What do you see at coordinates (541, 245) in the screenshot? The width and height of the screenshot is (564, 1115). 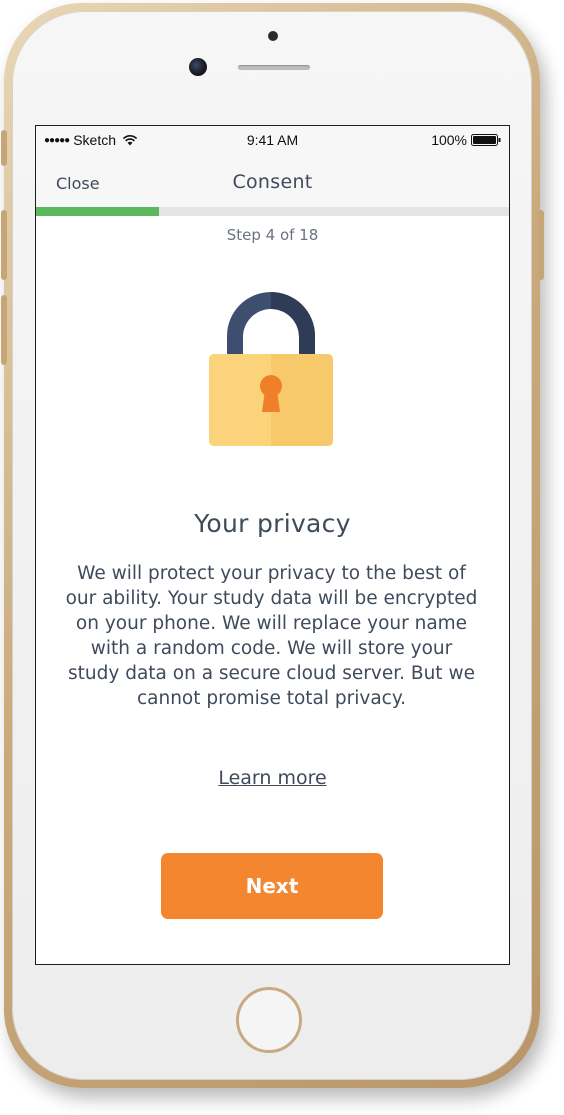 I see `power-button` at bounding box center [541, 245].